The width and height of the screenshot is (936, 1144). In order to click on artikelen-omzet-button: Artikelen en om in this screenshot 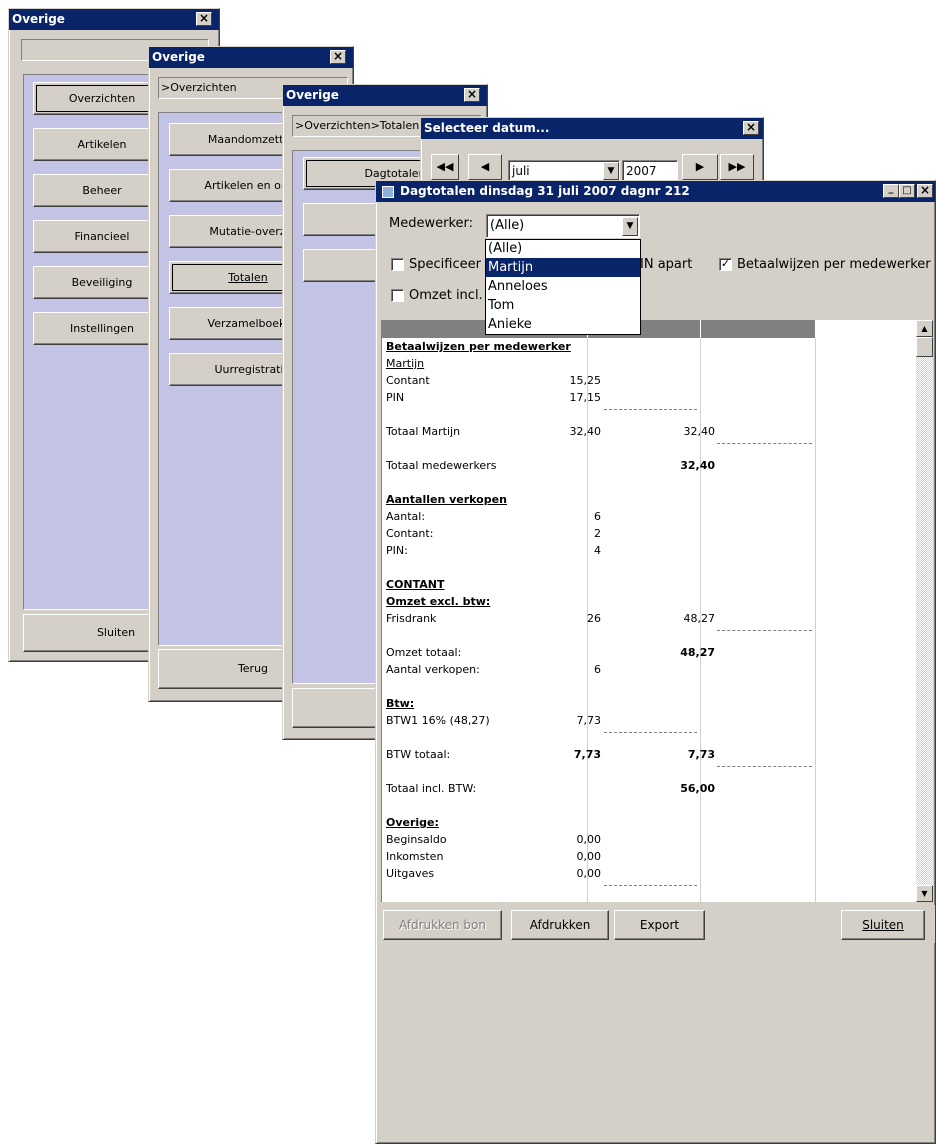, I will do `click(231, 185)`.